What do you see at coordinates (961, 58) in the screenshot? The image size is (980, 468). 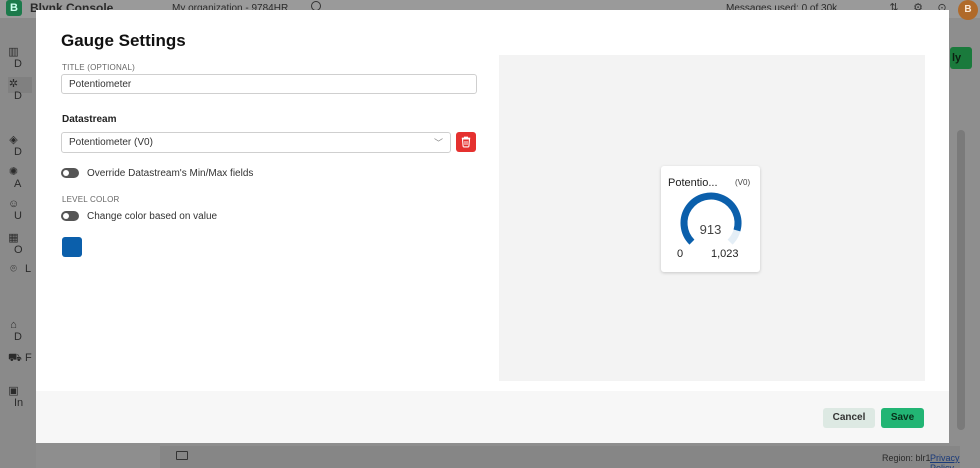 I see `background-action-button: ly` at bounding box center [961, 58].